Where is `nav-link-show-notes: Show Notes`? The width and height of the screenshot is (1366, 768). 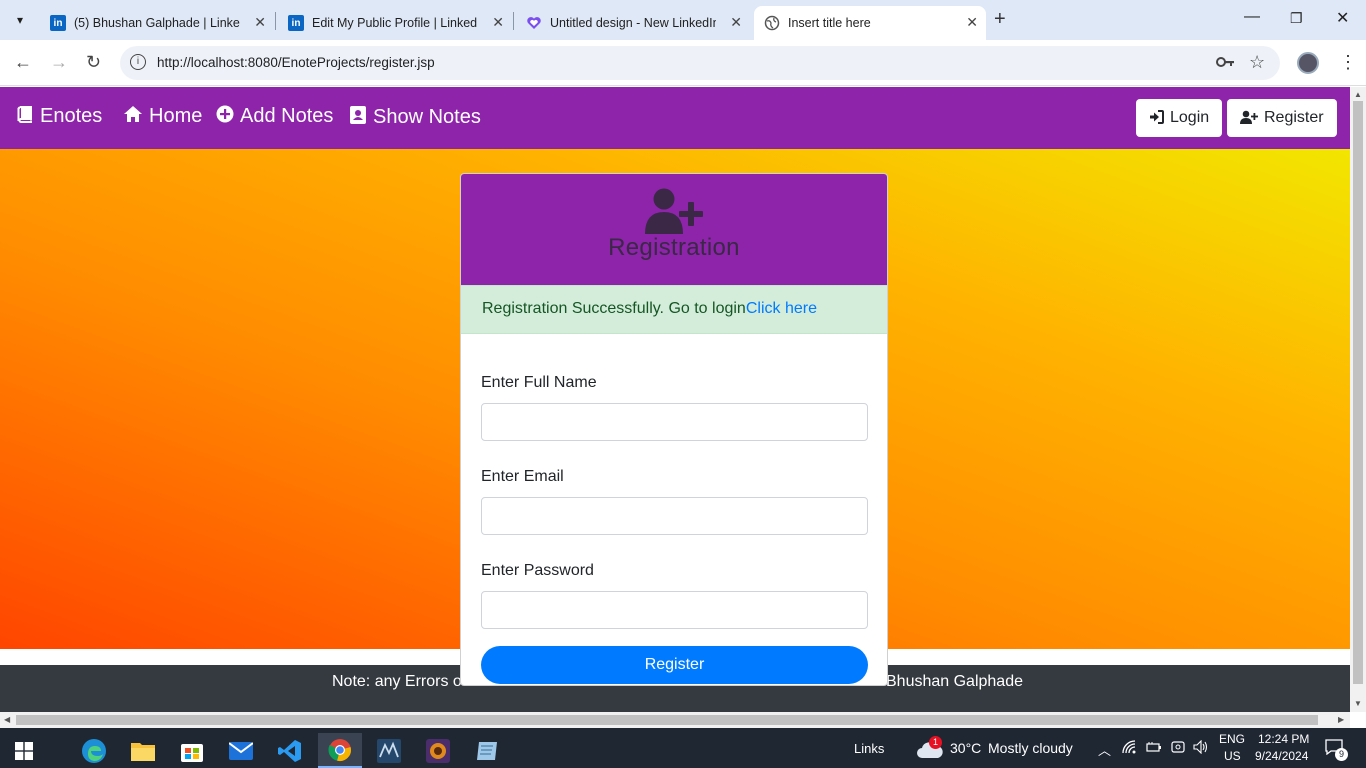 nav-link-show-notes: Show Notes is located at coordinates (415, 117).